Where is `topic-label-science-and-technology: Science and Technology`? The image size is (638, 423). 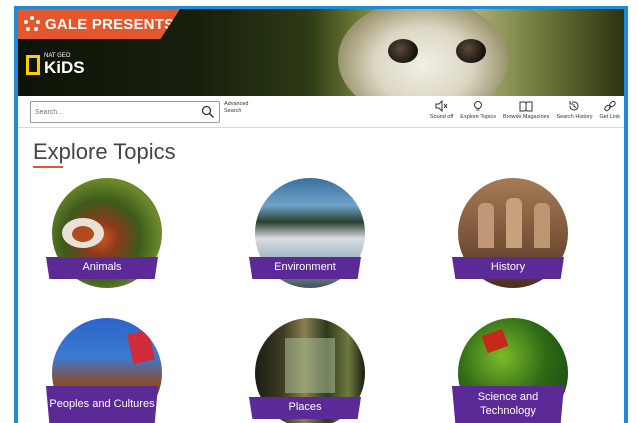
topic-label-science-and-technology: Science and Technology is located at coordinates (508, 404).